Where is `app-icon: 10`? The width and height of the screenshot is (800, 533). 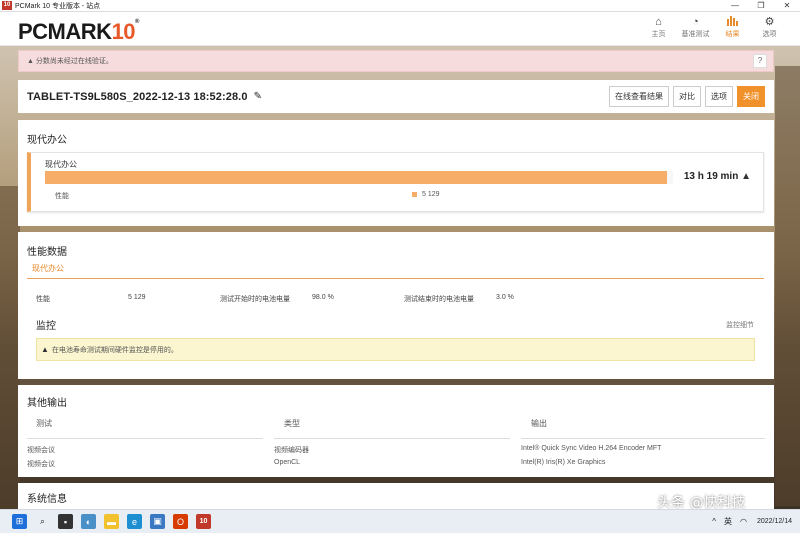 app-icon: 10 is located at coordinates (7, 5).